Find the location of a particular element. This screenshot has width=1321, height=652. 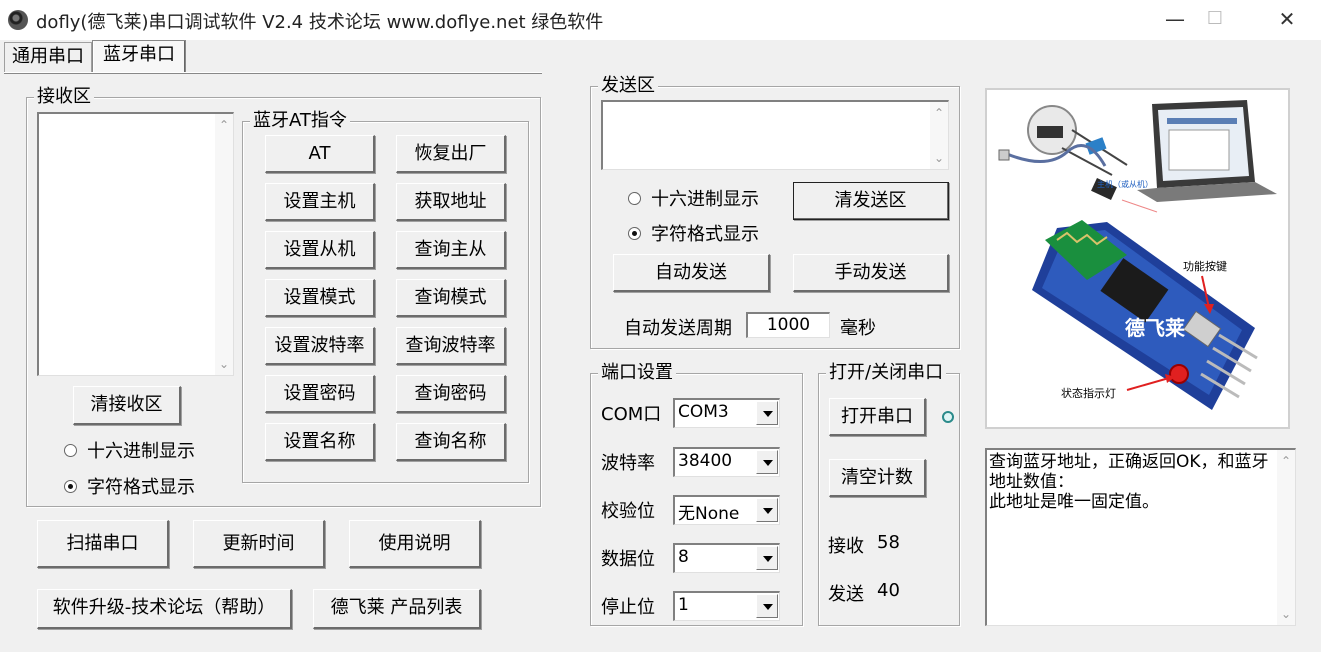

parity-select: 无None is located at coordinates (726, 510).